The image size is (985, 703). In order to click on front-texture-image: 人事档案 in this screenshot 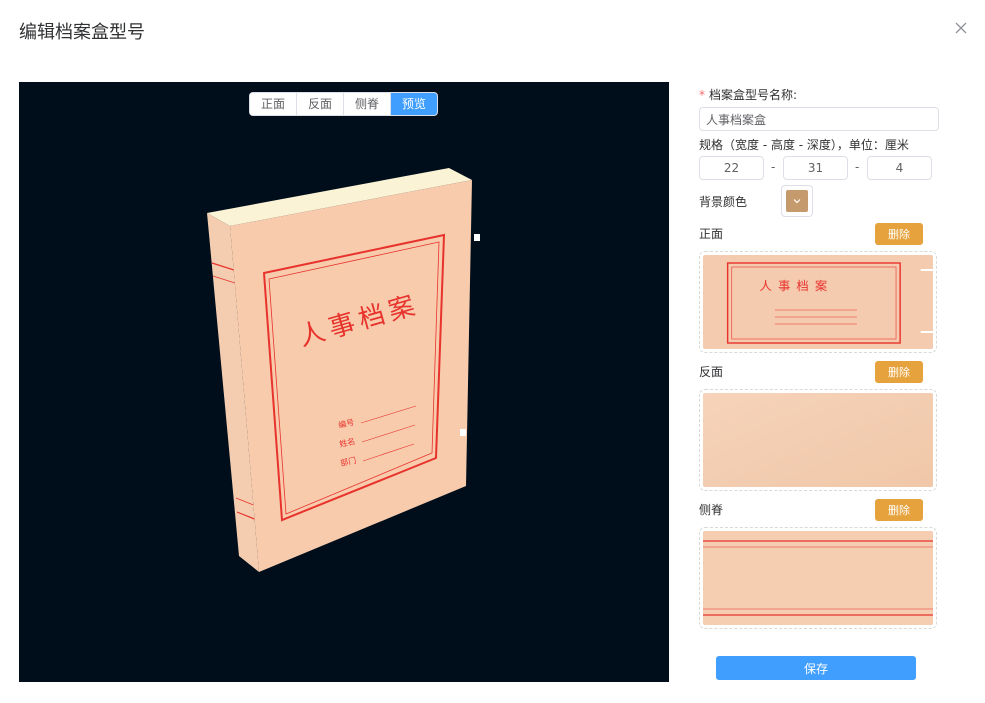, I will do `click(818, 302)`.